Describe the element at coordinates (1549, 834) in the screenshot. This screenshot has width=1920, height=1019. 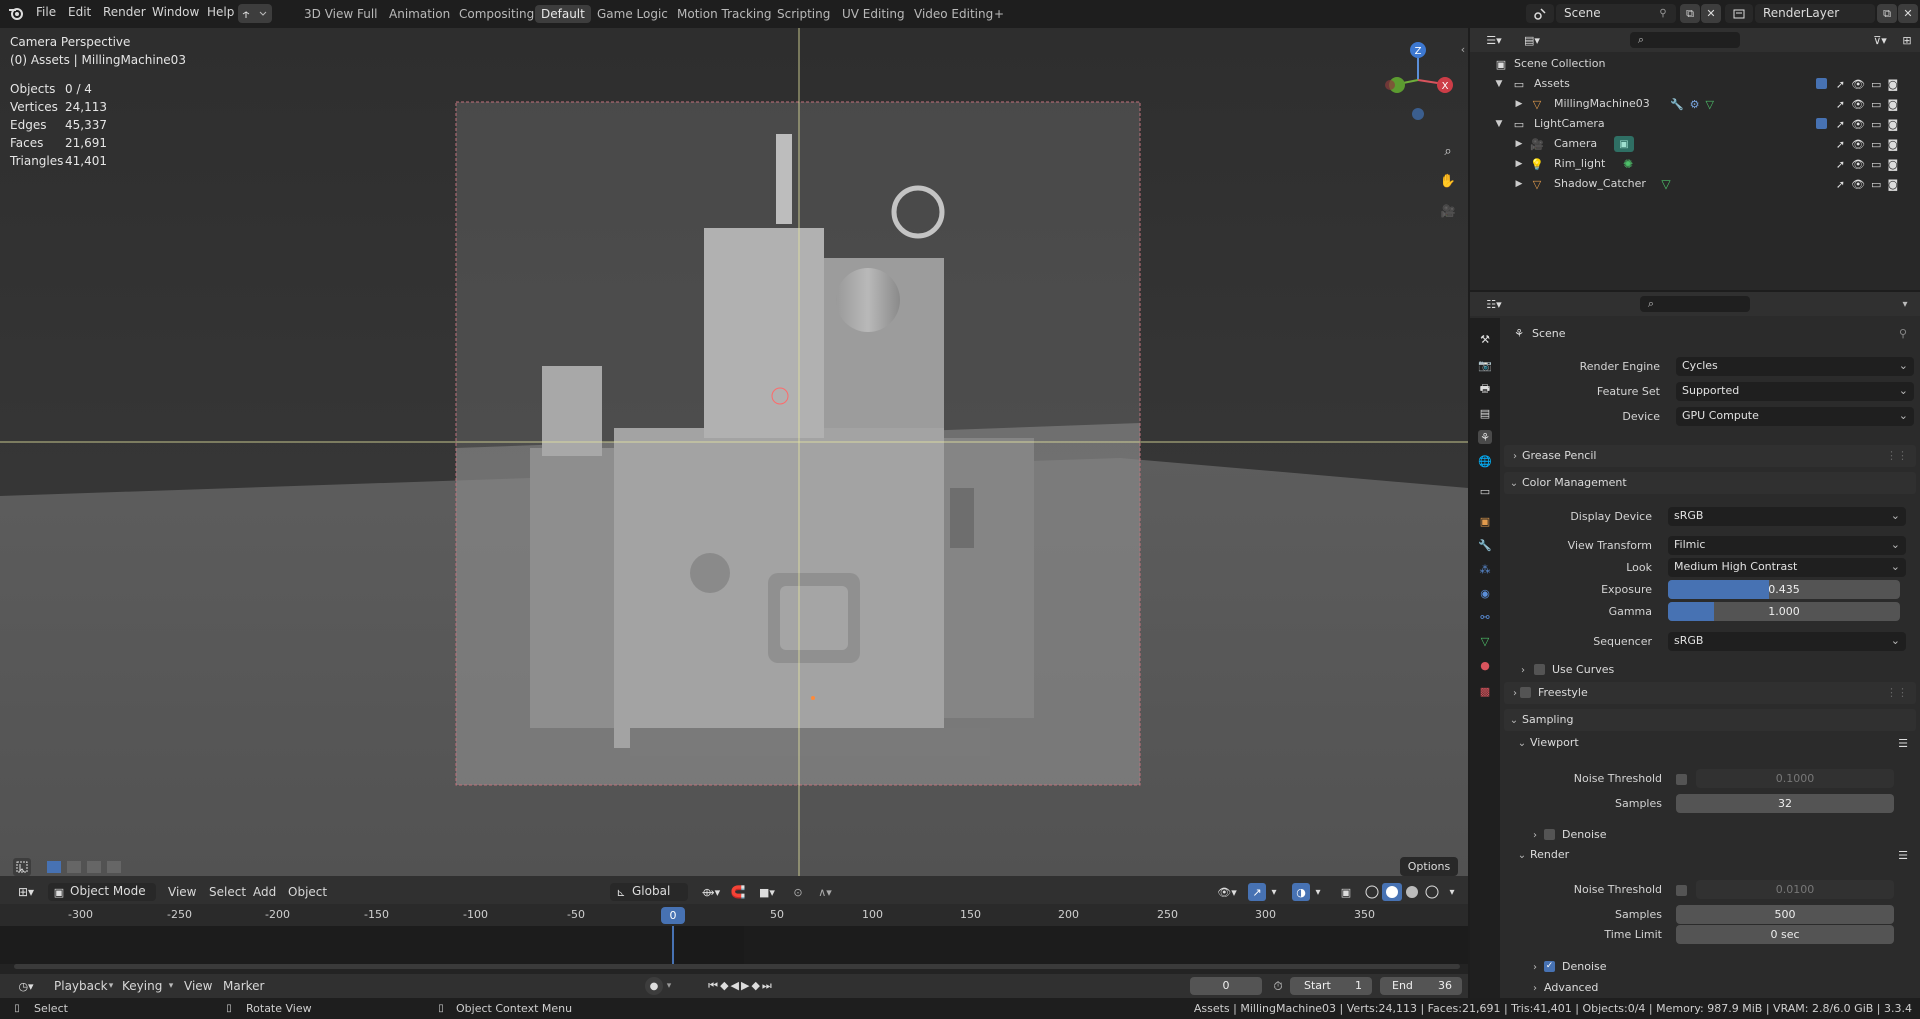
I see `viewport-denoise-checkbox` at that location.